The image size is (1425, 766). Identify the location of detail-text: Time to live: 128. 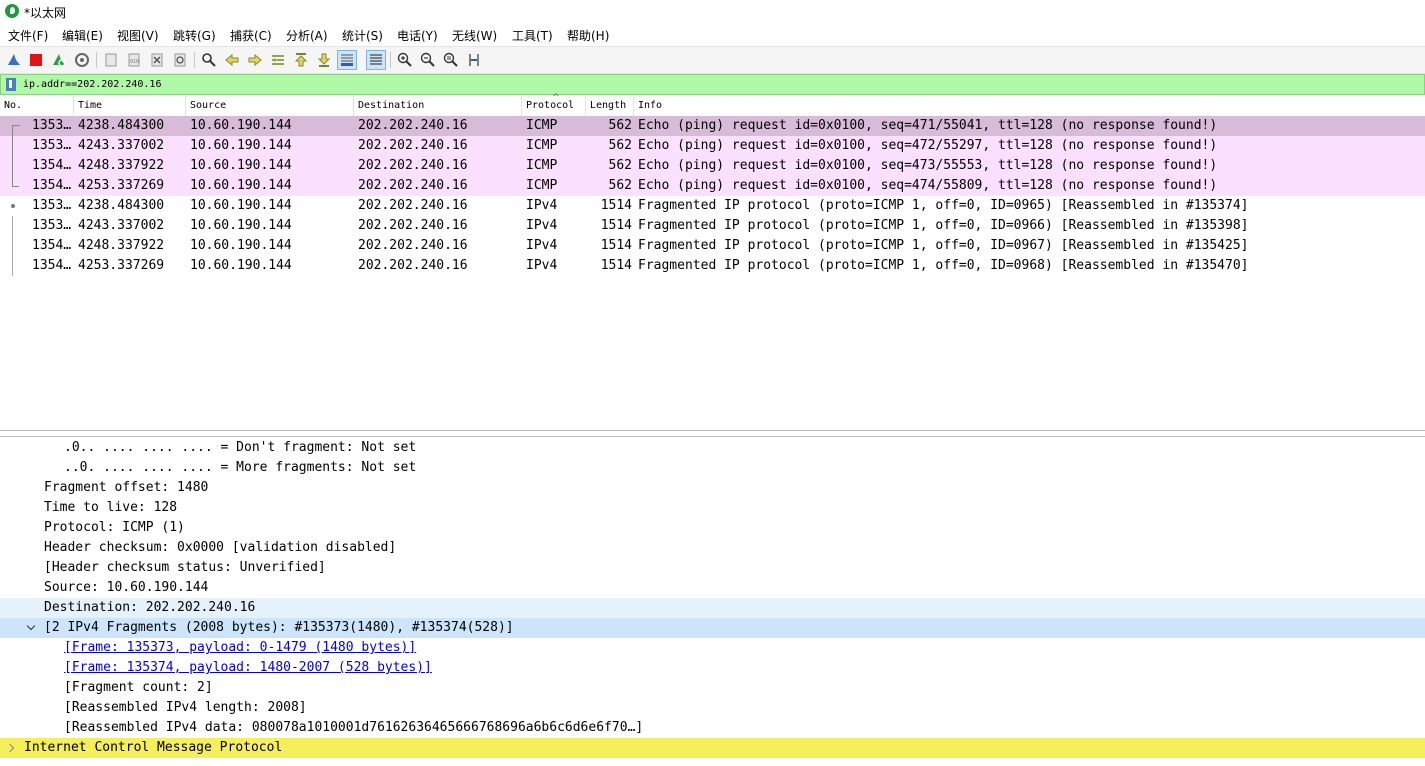
(111, 507).